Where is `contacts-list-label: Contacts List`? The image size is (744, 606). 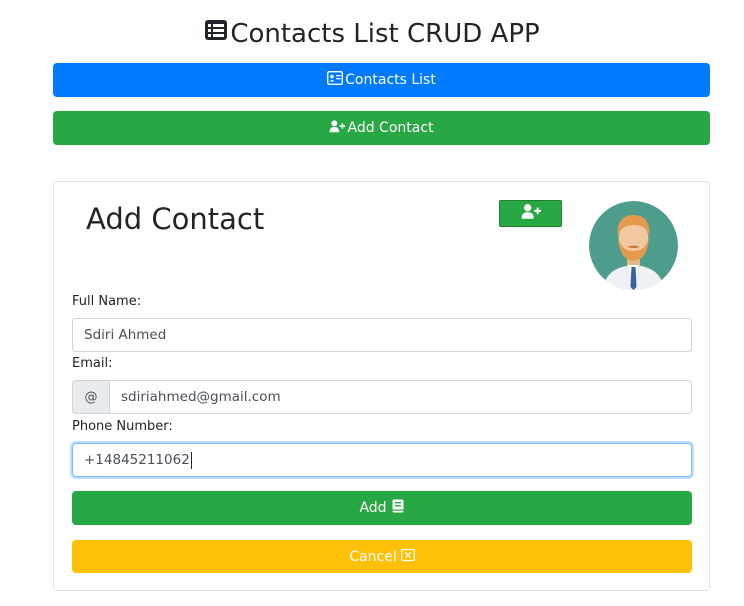
contacts-list-label: Contacts List is located at coordinates (390, 80).